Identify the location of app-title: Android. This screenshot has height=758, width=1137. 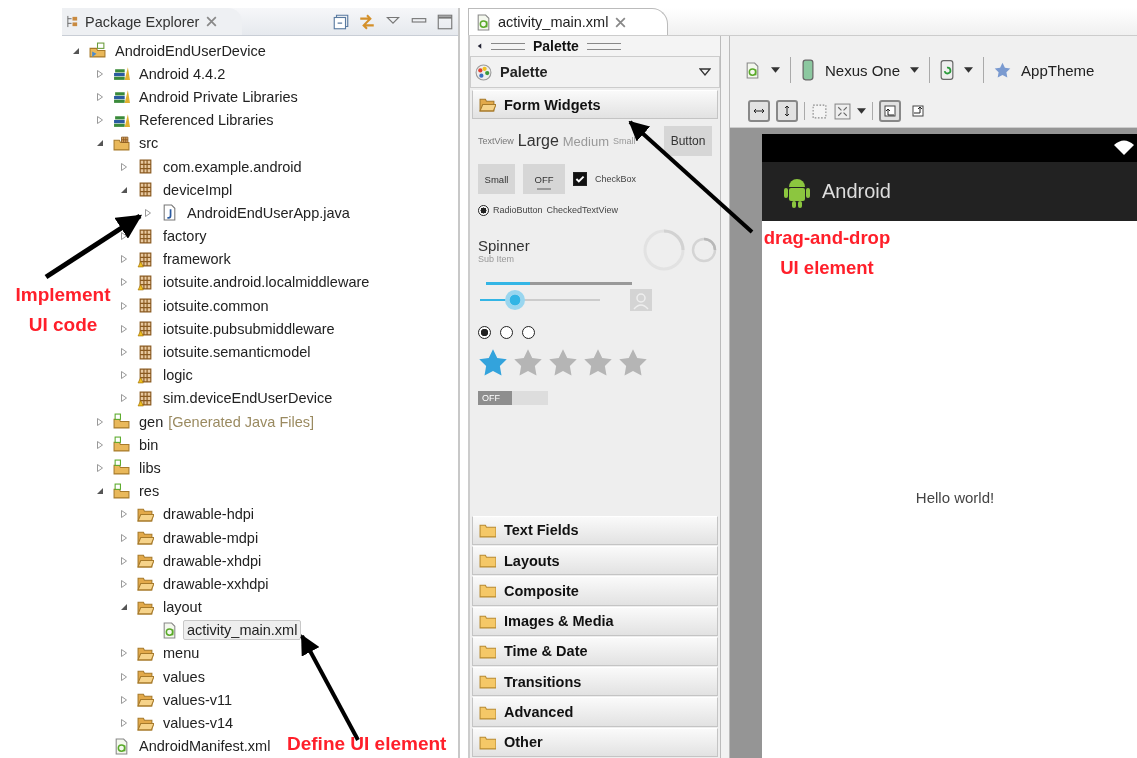
(856, 191).